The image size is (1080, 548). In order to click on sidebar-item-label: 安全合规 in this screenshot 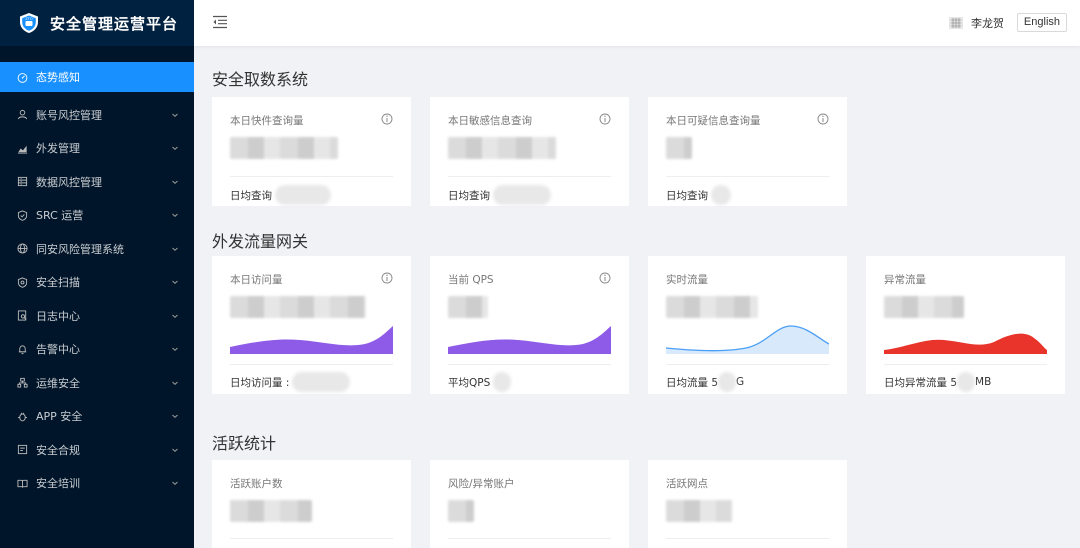, I will do `click(58, 450)`.